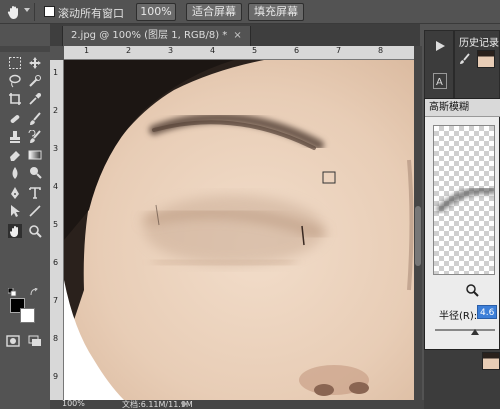  I want to click on history-snapshot-thumbnail, so click(486, 59).